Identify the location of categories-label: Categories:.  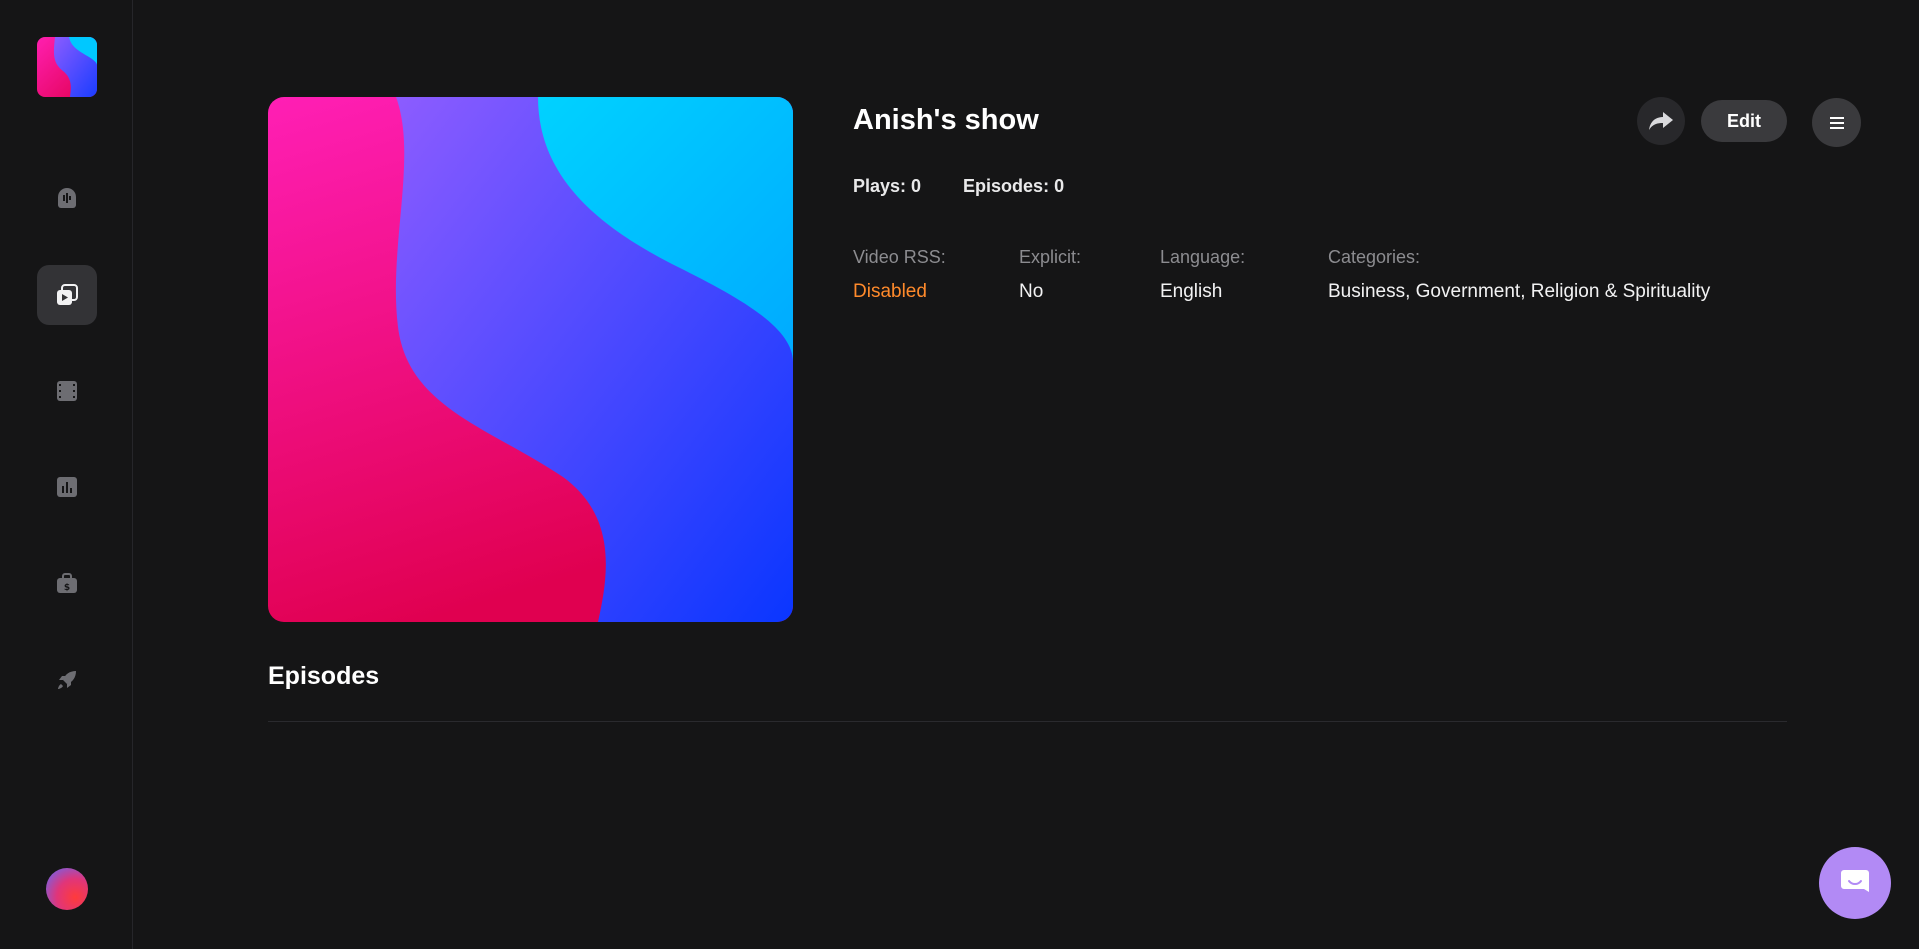
(1374, 257).